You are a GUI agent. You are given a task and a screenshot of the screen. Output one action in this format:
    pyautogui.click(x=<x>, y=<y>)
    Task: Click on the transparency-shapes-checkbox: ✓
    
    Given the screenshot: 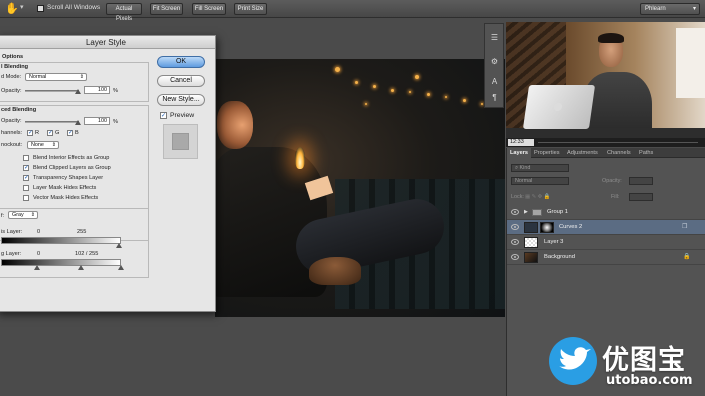 What is the action you would take?
    pyautogui.click(x=26, y=178)
    